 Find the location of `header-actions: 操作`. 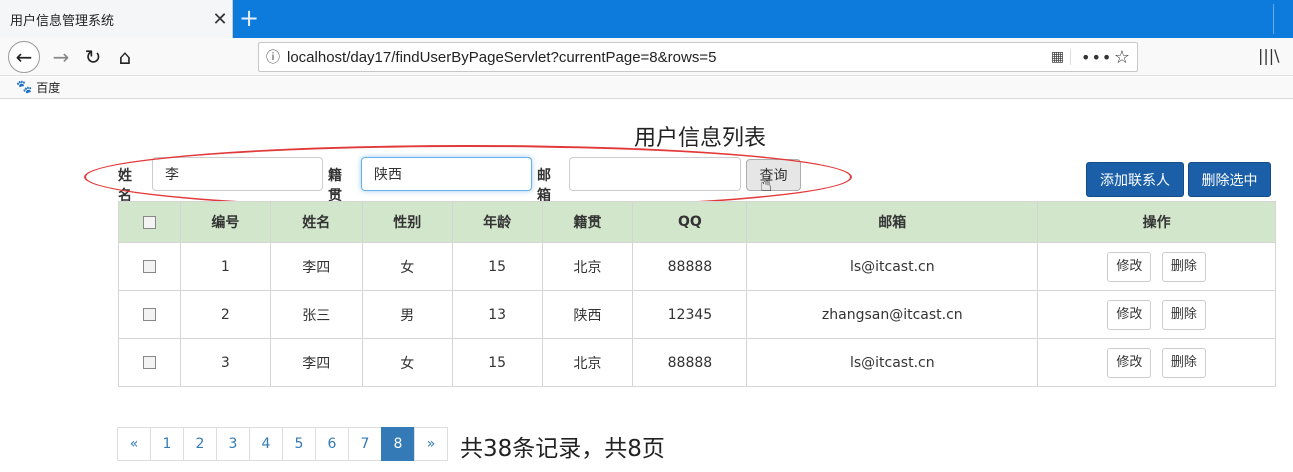

header-actions: 操作 is located at coordinates (1156, 222).